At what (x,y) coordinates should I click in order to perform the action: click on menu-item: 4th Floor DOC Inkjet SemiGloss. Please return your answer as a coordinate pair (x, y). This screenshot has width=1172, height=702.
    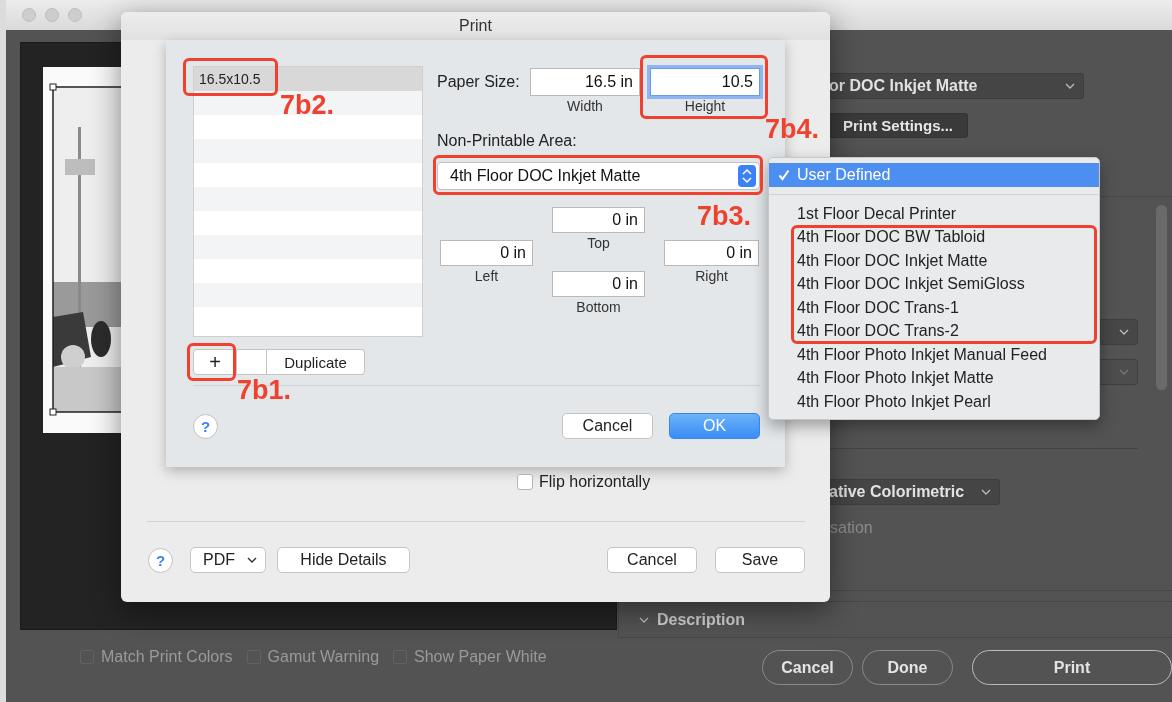
    Looking at the image, I should click on (934, 284).